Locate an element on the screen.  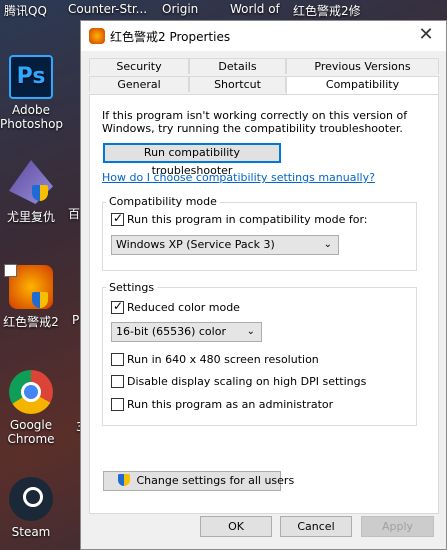
desktop-label-world-of: World of is located at coordinates (255, 9).